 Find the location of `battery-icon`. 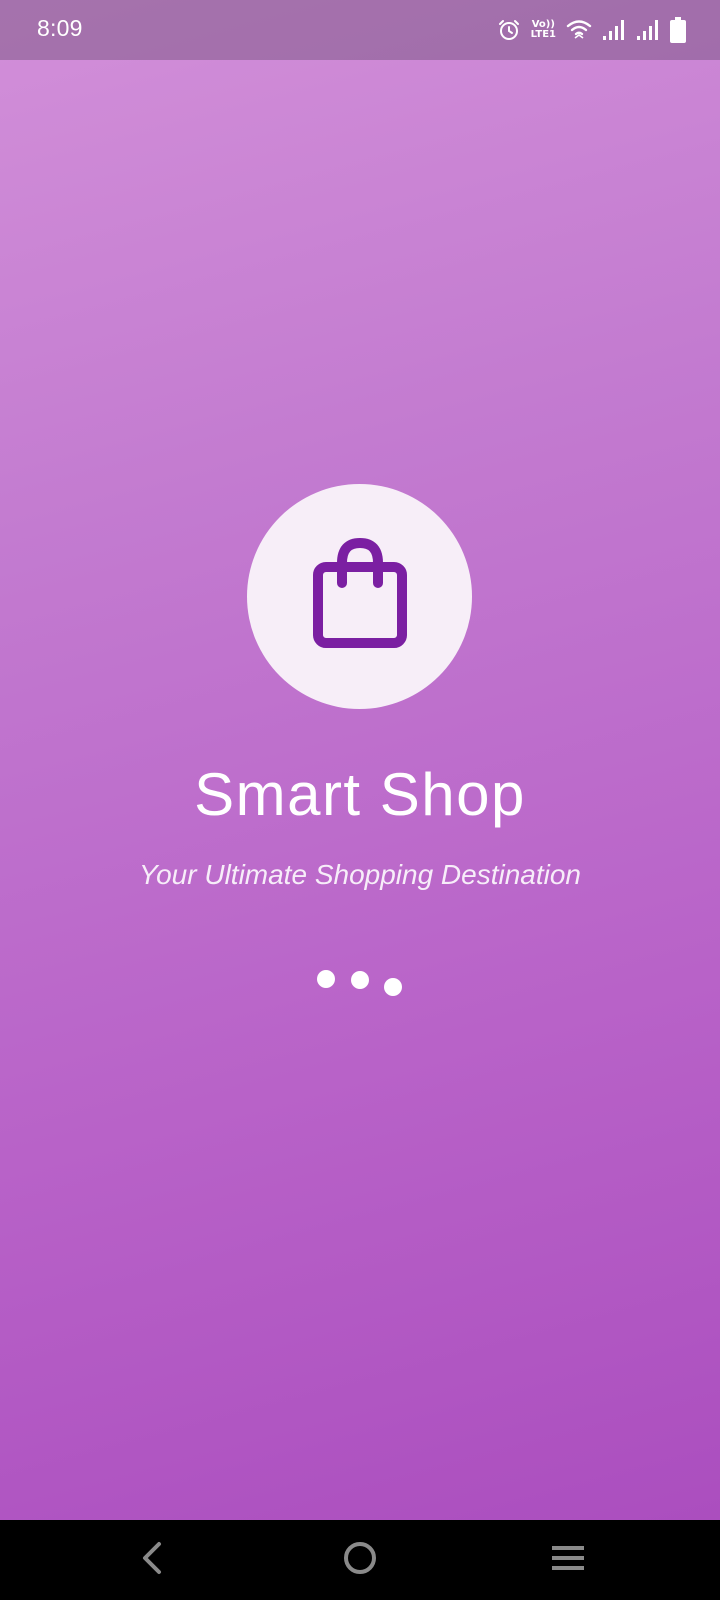

battery-icon is located at coordinates (678, 30).